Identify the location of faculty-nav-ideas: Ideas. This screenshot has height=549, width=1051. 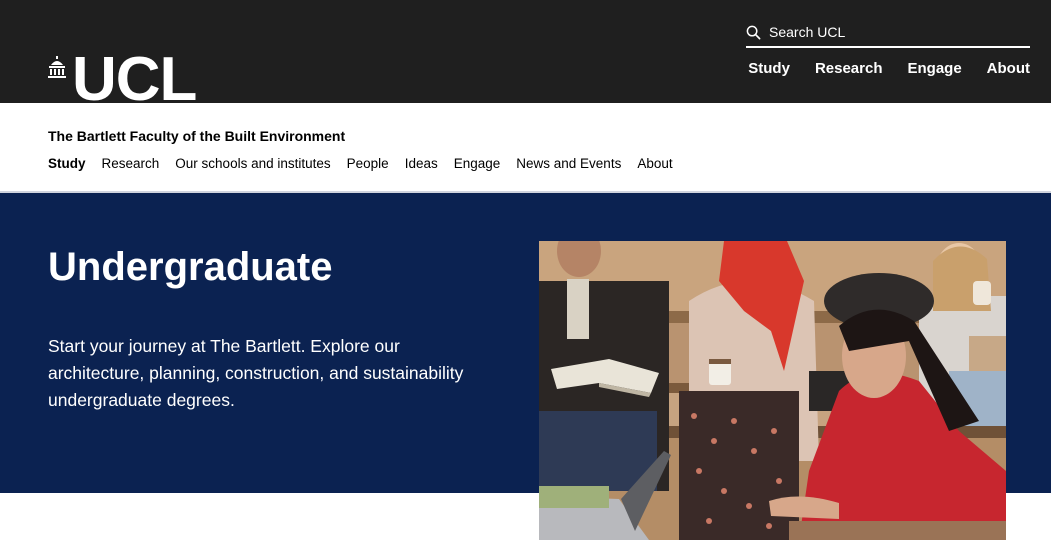
(421, 163).